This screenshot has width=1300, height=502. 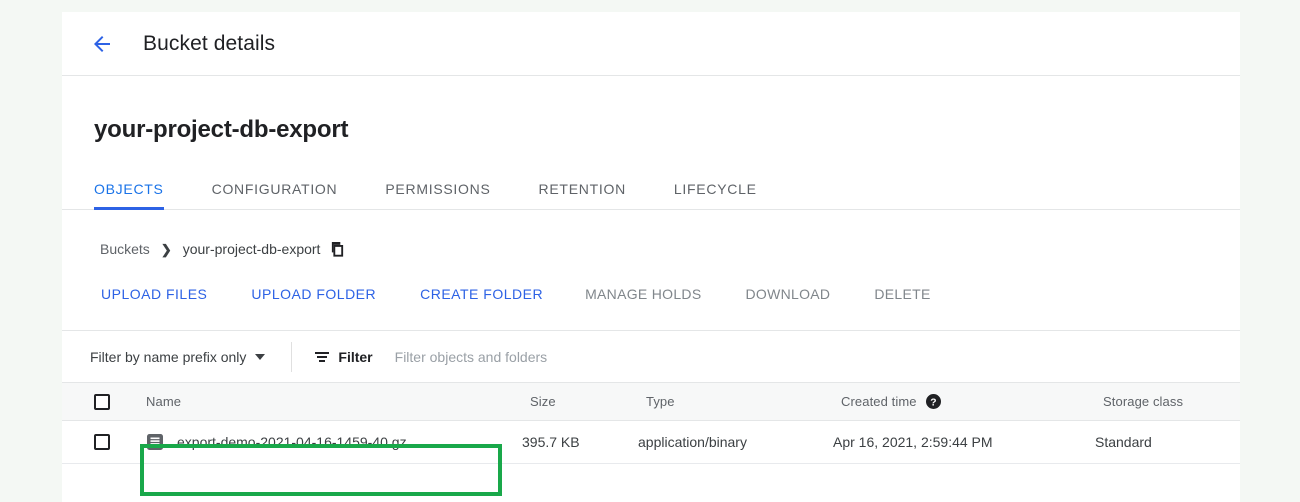 I want to click on help-icon: ?, so click(x=933, y=401).